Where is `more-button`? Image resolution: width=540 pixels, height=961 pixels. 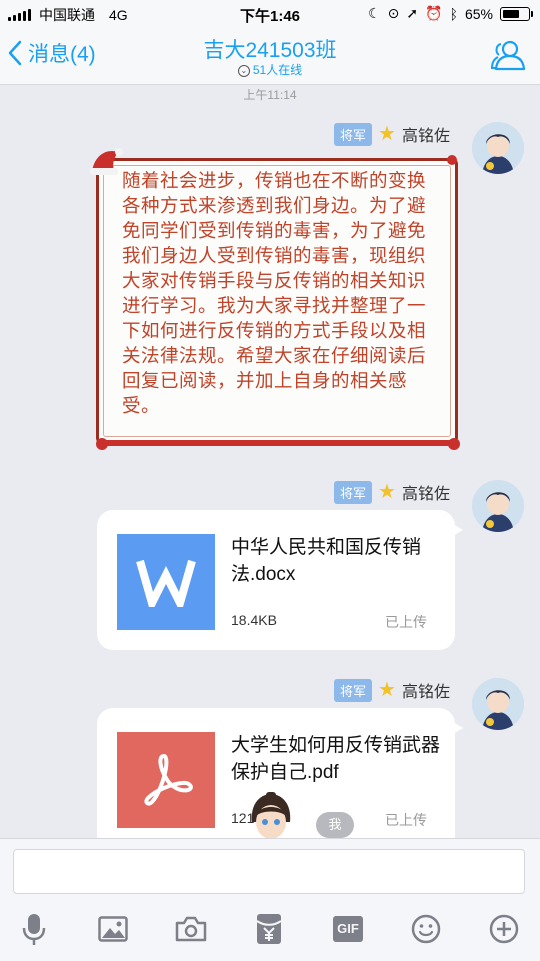
more-button is located at coordinates (504, 929).